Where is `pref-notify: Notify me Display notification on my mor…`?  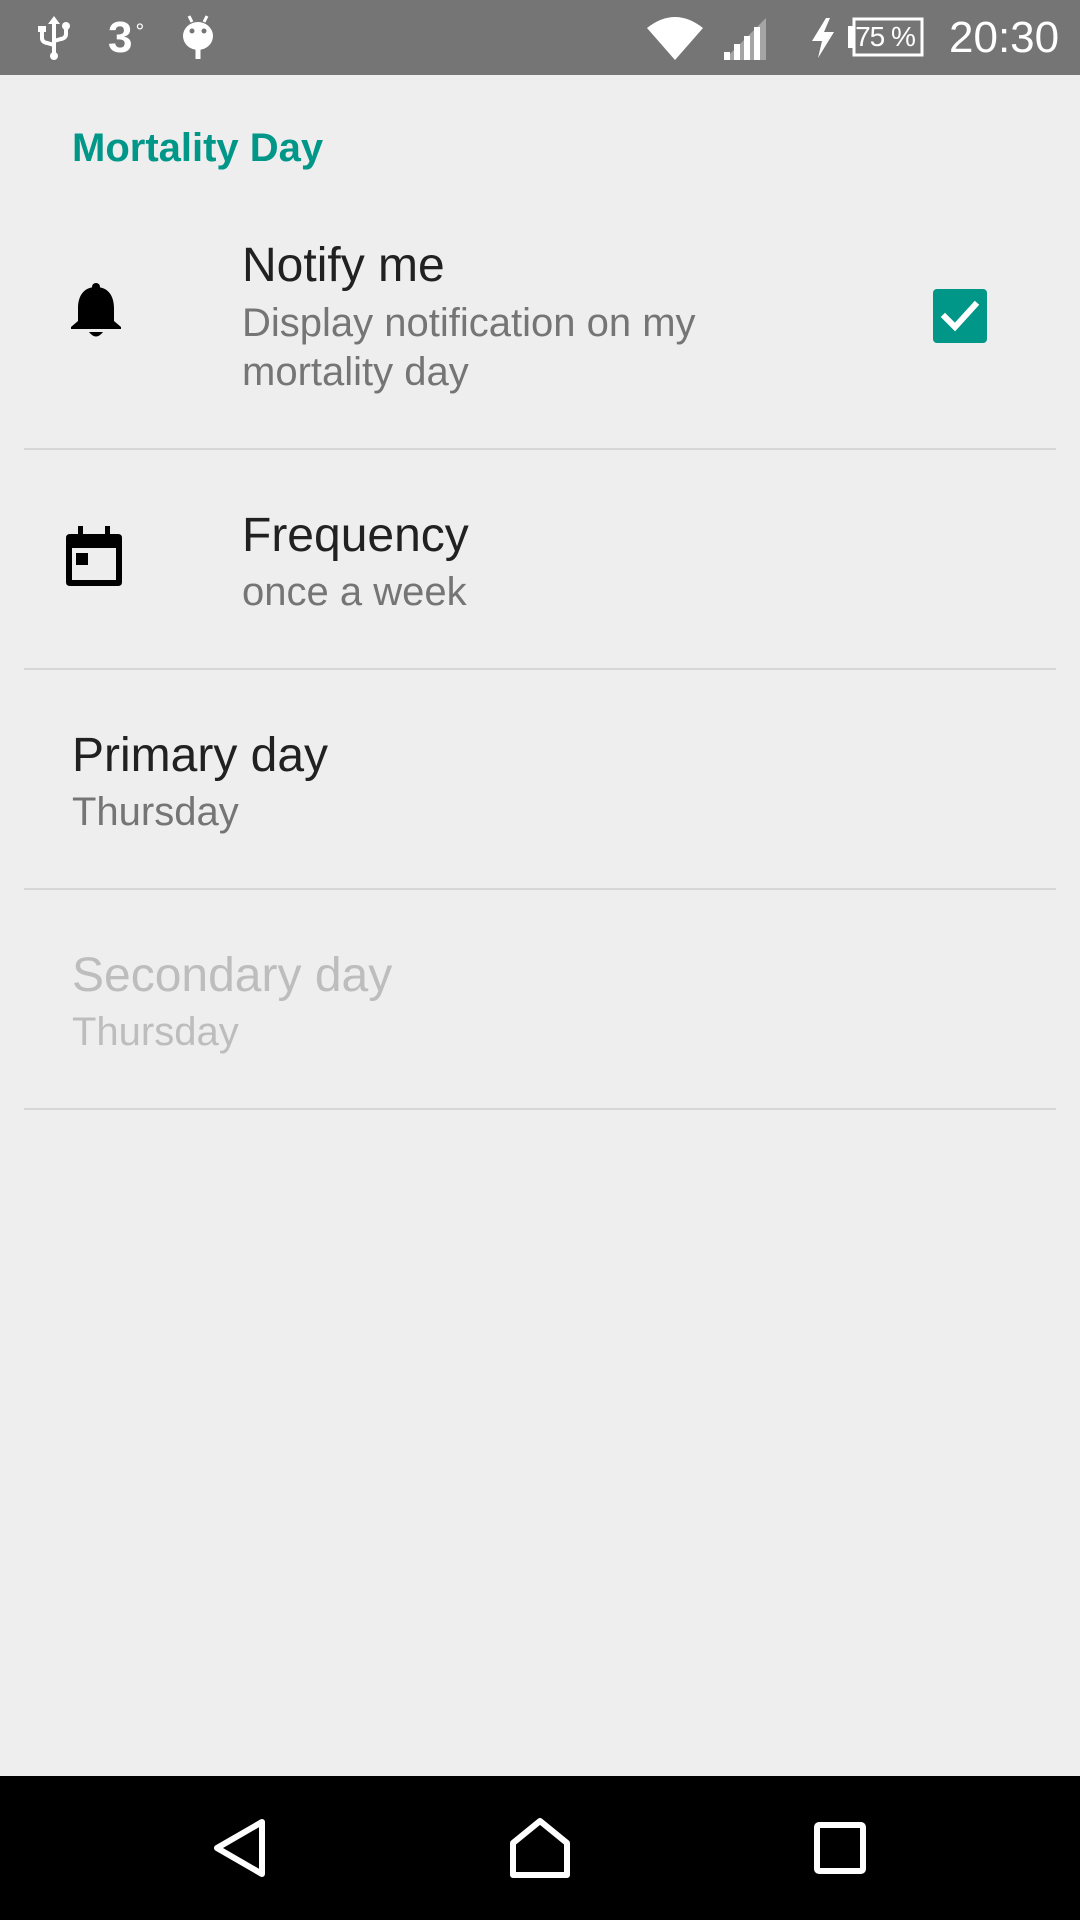 pref-notify: Notify me Display notification on my mor… is located at coordinates (540, 340).